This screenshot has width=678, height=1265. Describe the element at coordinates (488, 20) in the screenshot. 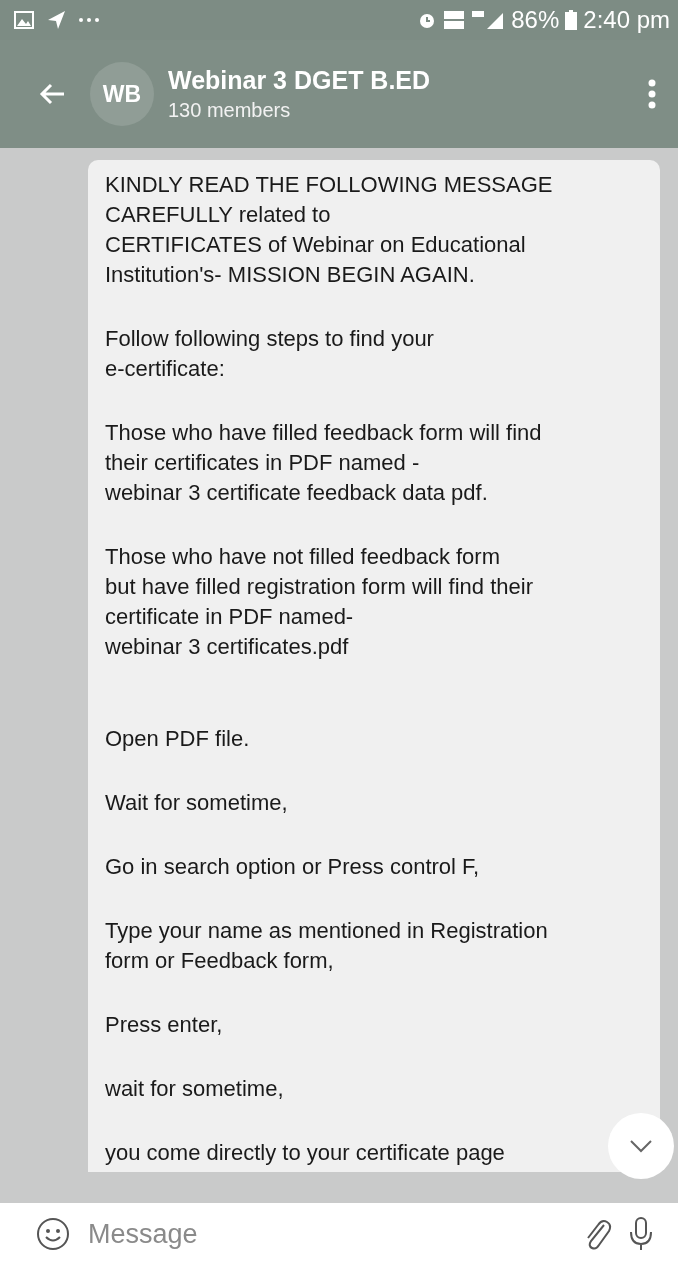

I see `signal-icon` at that location.